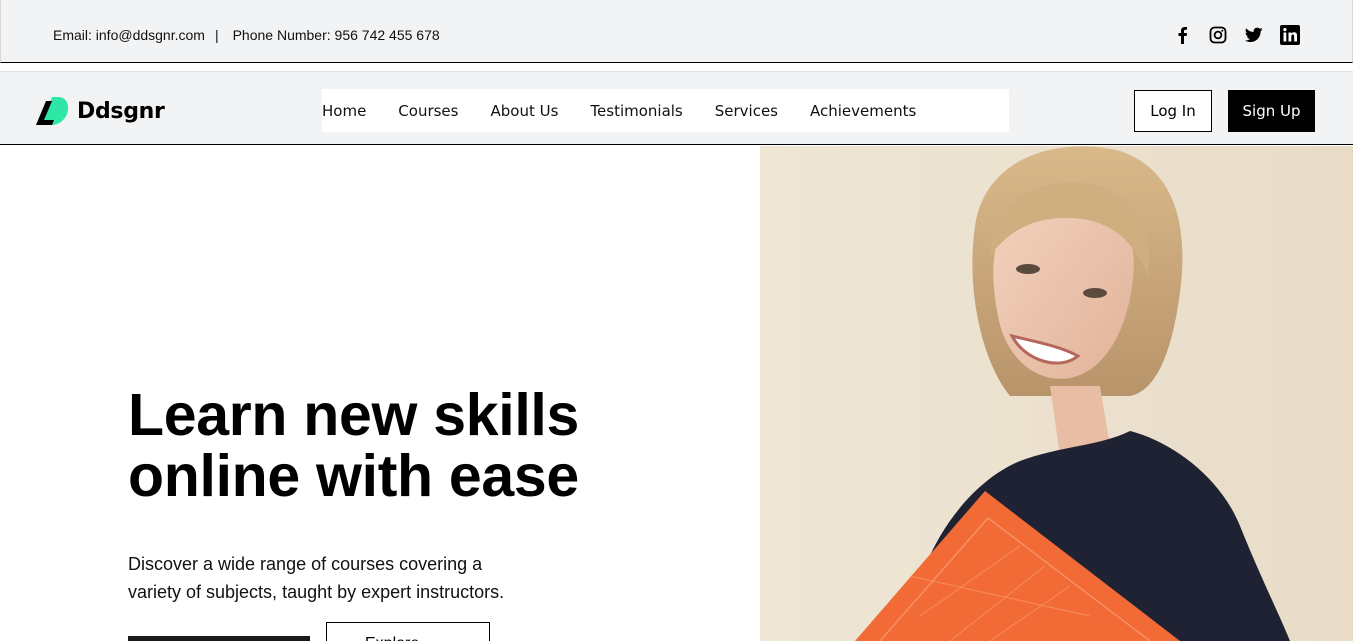 The image size is (1353, 641). I want to click on nav-item-testimonials: Testimonials, so click(636, 111).